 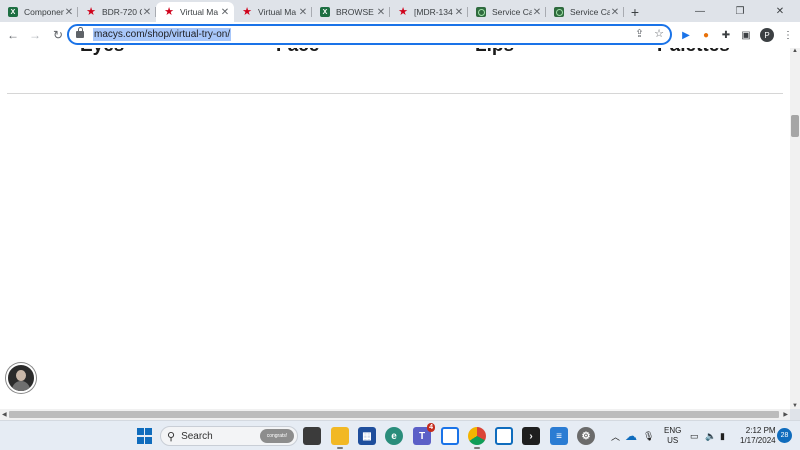 What do you see at coordinates (80, 32) in the screenshot?
I see `lock-icon` at bounding box center [80, 32].